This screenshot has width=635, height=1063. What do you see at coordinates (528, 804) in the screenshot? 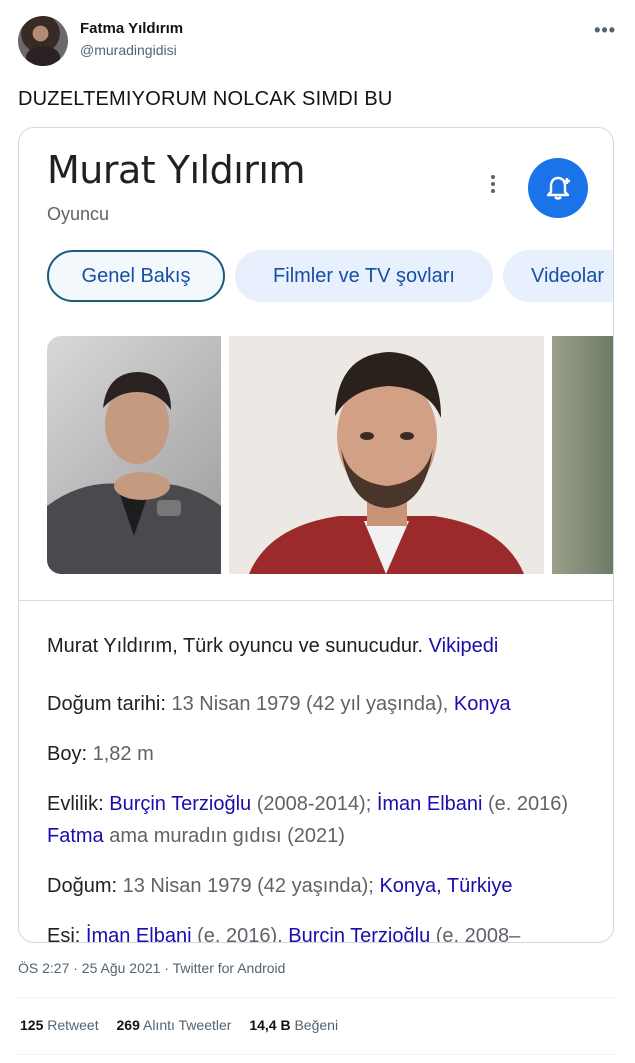
I see `fact-value: (e. 2016)` at bounding box center [528, 804].